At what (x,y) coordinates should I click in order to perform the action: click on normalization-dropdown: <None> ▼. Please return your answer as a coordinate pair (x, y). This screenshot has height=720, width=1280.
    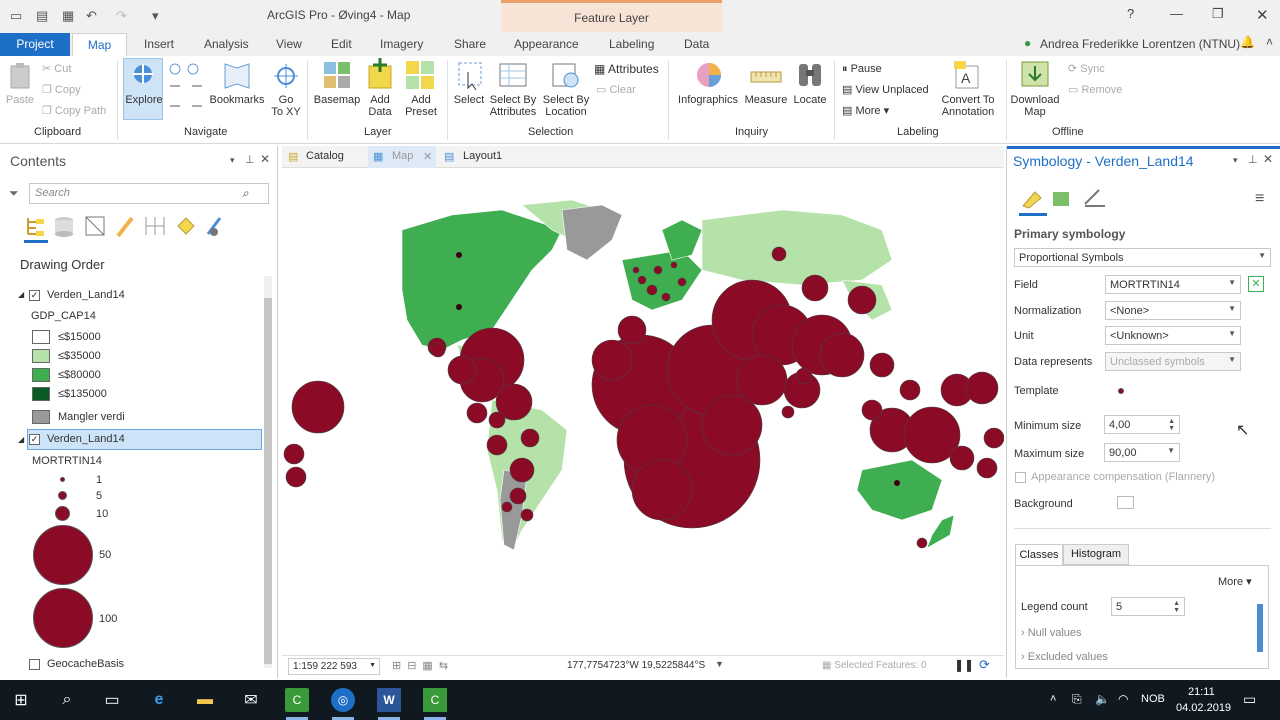
    Looking at the image, I should click on (1173, 310).